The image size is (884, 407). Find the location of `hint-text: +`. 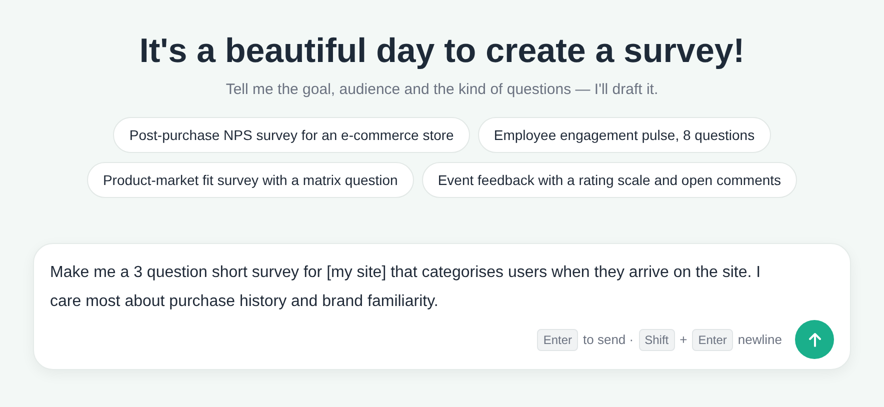

hint-text: + is located at coordinates (684, 339).